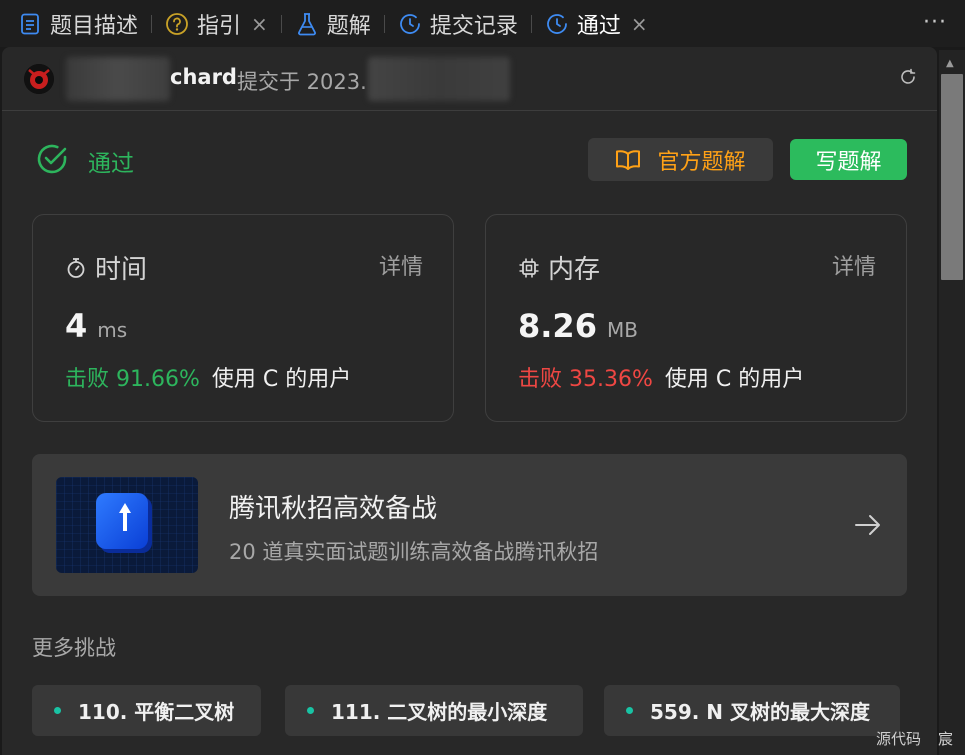 The image size is (965, 755). I want to click on tab-description: 题目描述, so click(78, 23).